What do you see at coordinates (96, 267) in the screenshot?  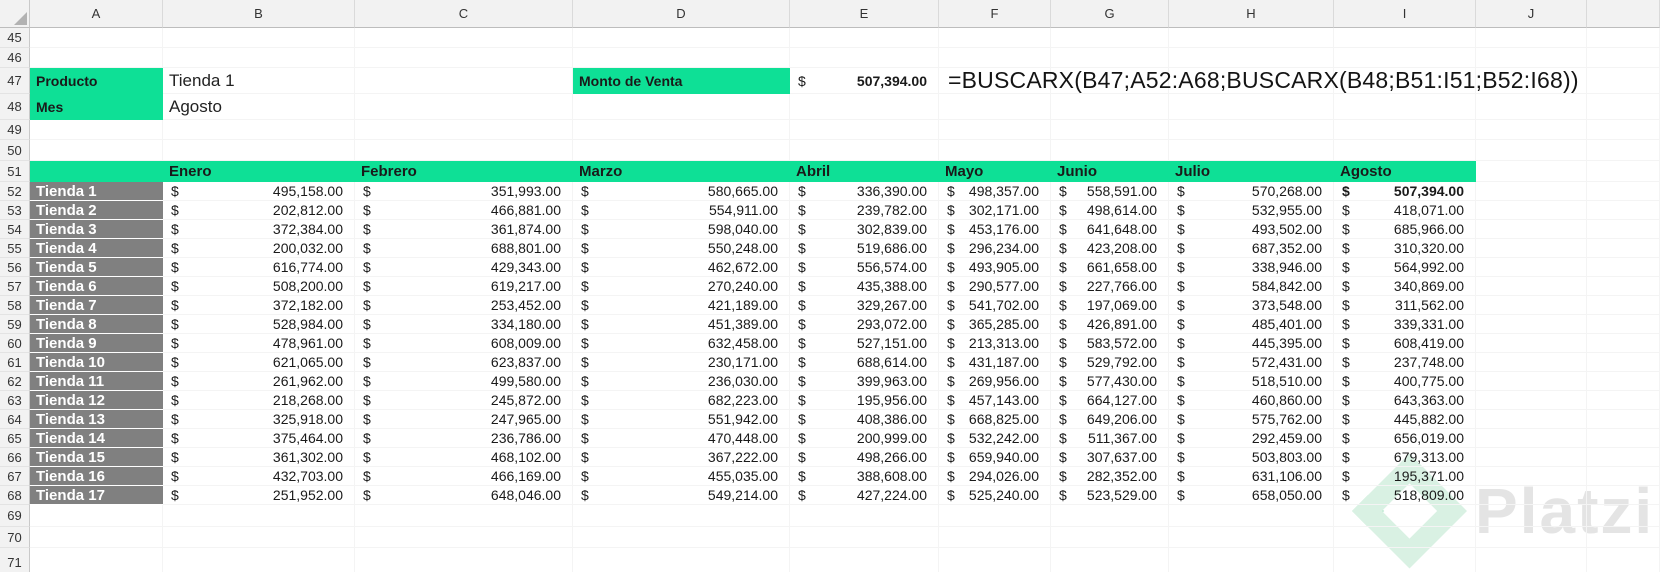 I see `store-label-A56: Tienda 5` at bounding box center [96, 267].